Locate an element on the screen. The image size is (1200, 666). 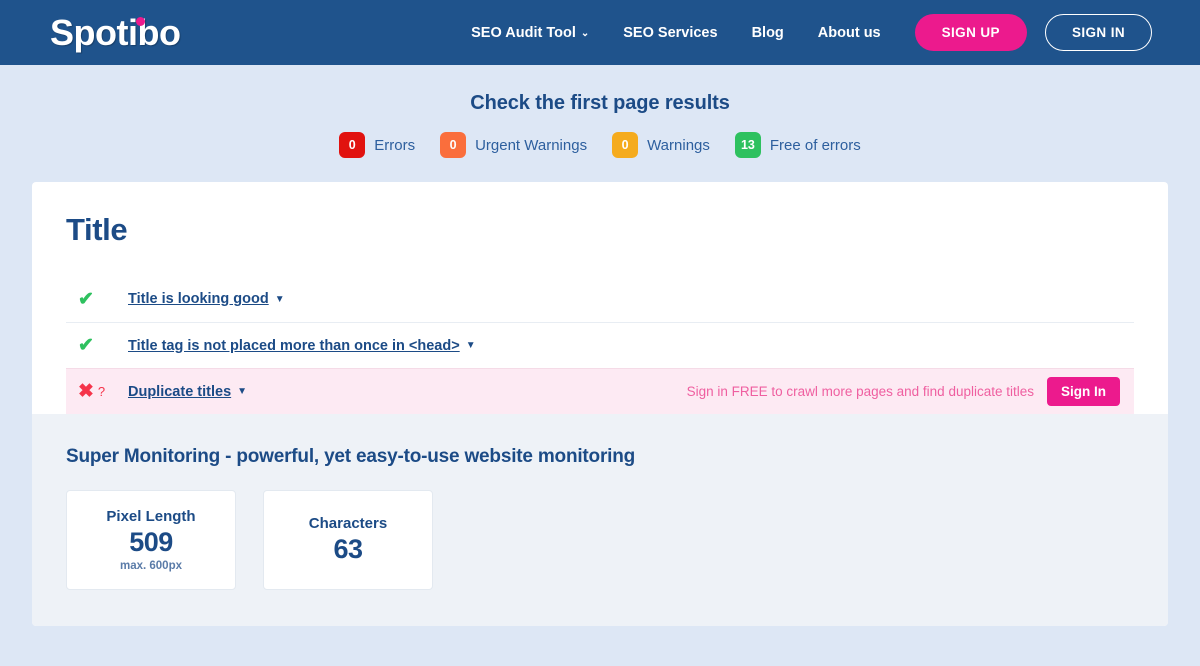
errors-count-badge: 0 is located at coordinates (352, 145).